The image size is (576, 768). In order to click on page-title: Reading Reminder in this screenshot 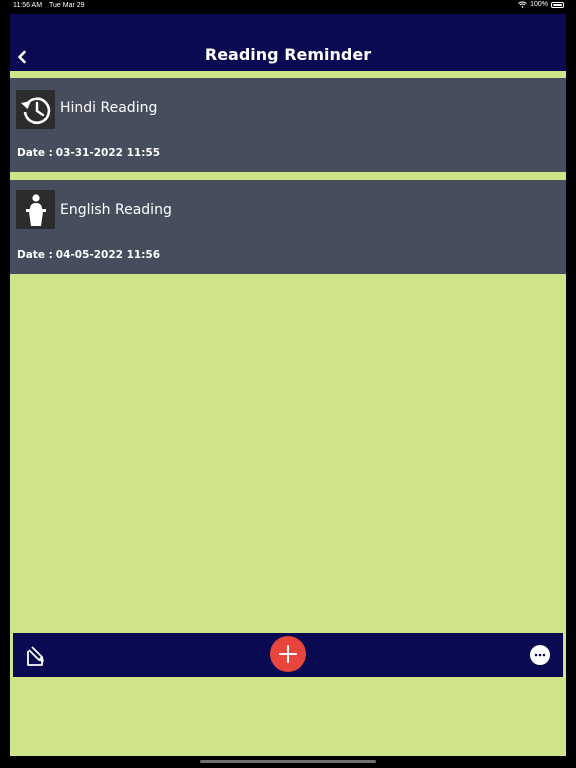, I will do `click(288, 54)`.